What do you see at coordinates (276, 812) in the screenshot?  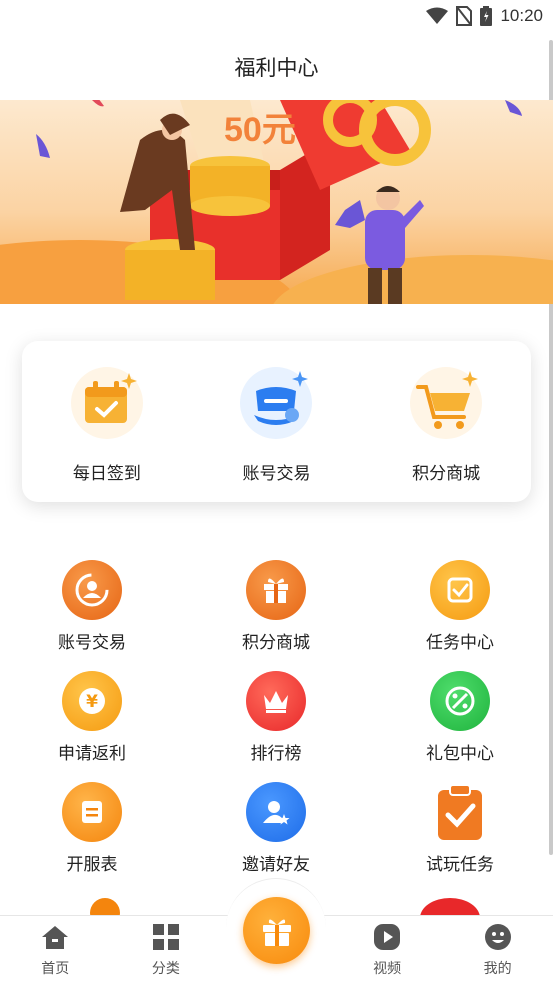 I see `invite-user-icon` at bounding box center [276, 812].